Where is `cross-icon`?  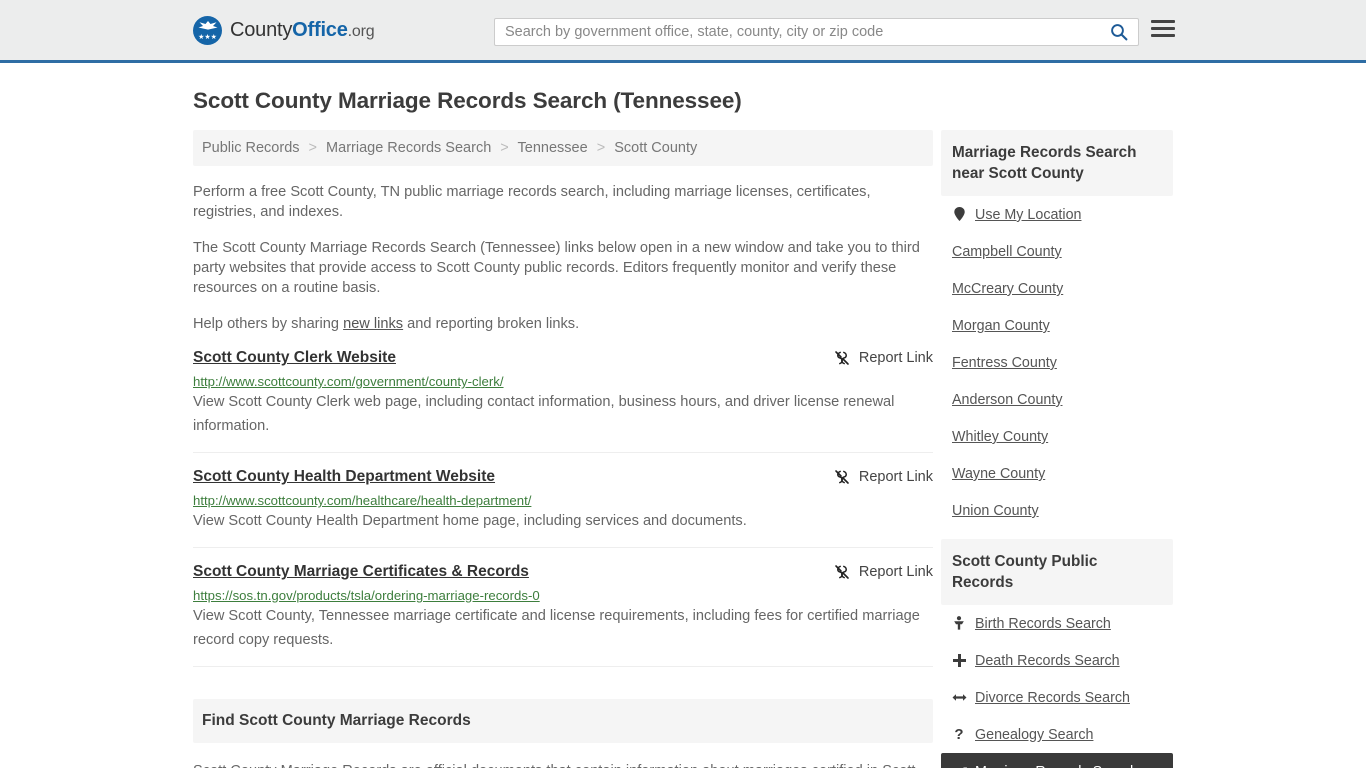
cross-icon is located at coordinates (959, 661).